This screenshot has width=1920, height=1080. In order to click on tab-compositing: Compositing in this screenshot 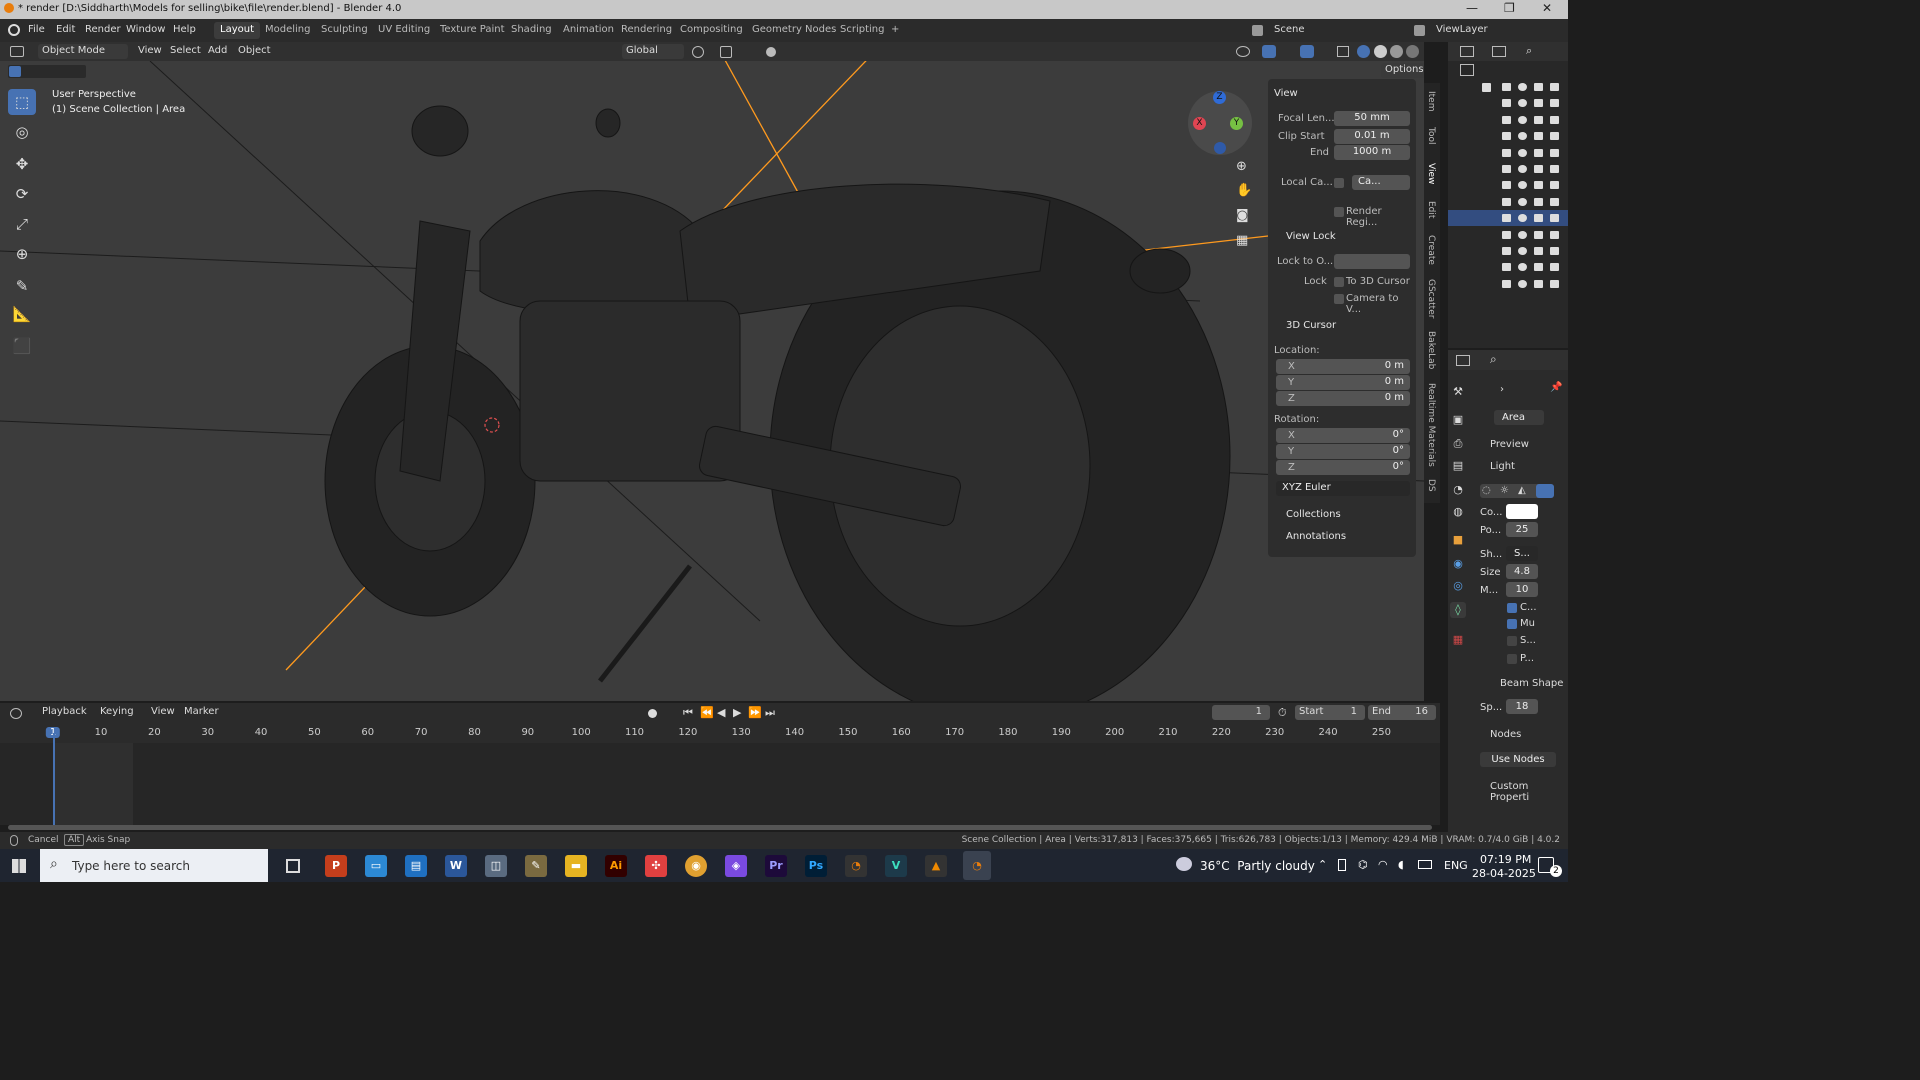, I will do `click(711, 30)`.